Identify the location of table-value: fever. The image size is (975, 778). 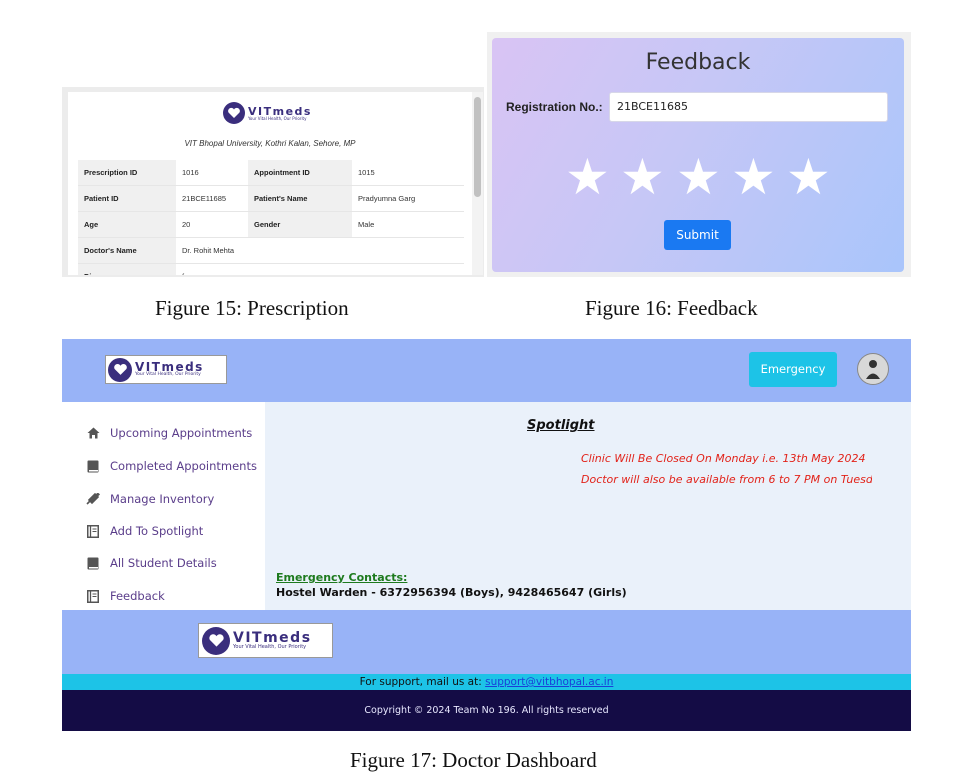
(320, 269).